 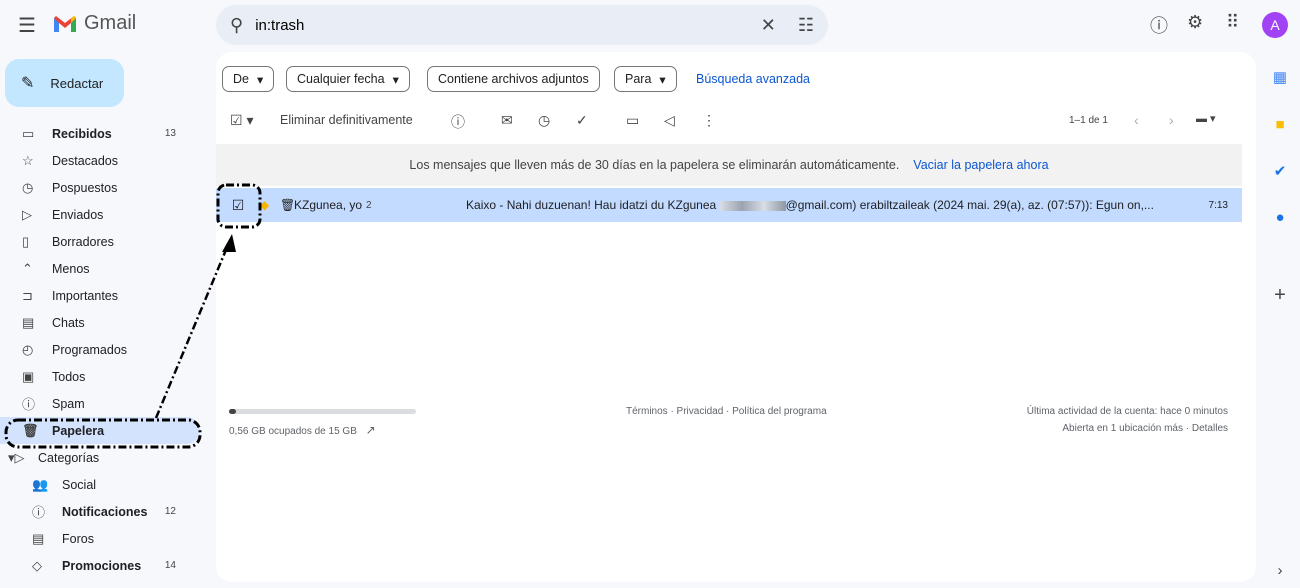 I want to click on add-task-icon: ✓, so click(x=582, y=120).